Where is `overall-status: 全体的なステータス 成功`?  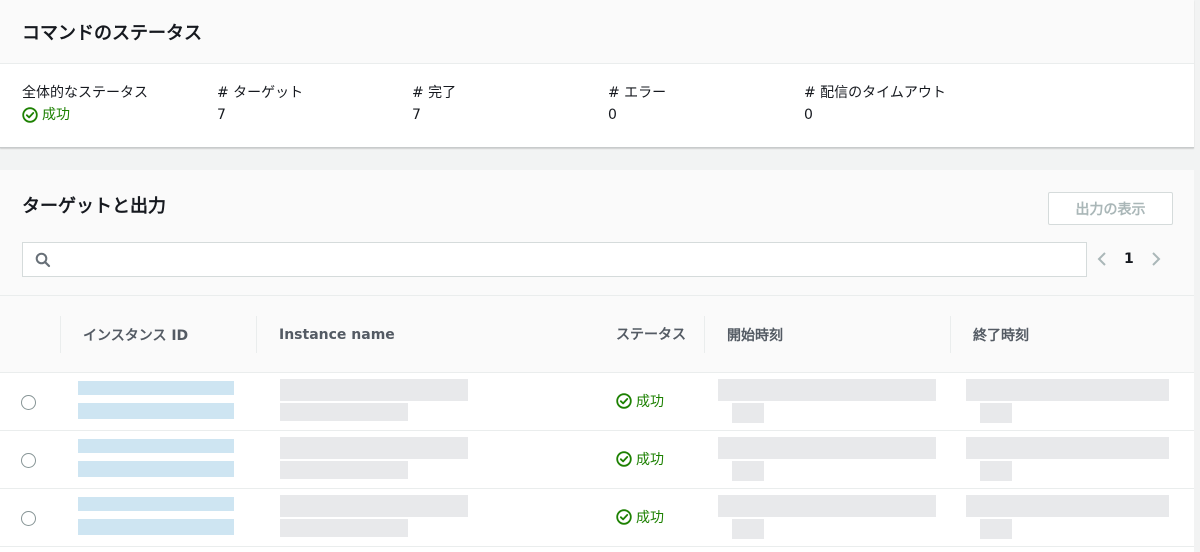
overall-status: 全体的なステータス 成功 is located at coordinates (85, 106).